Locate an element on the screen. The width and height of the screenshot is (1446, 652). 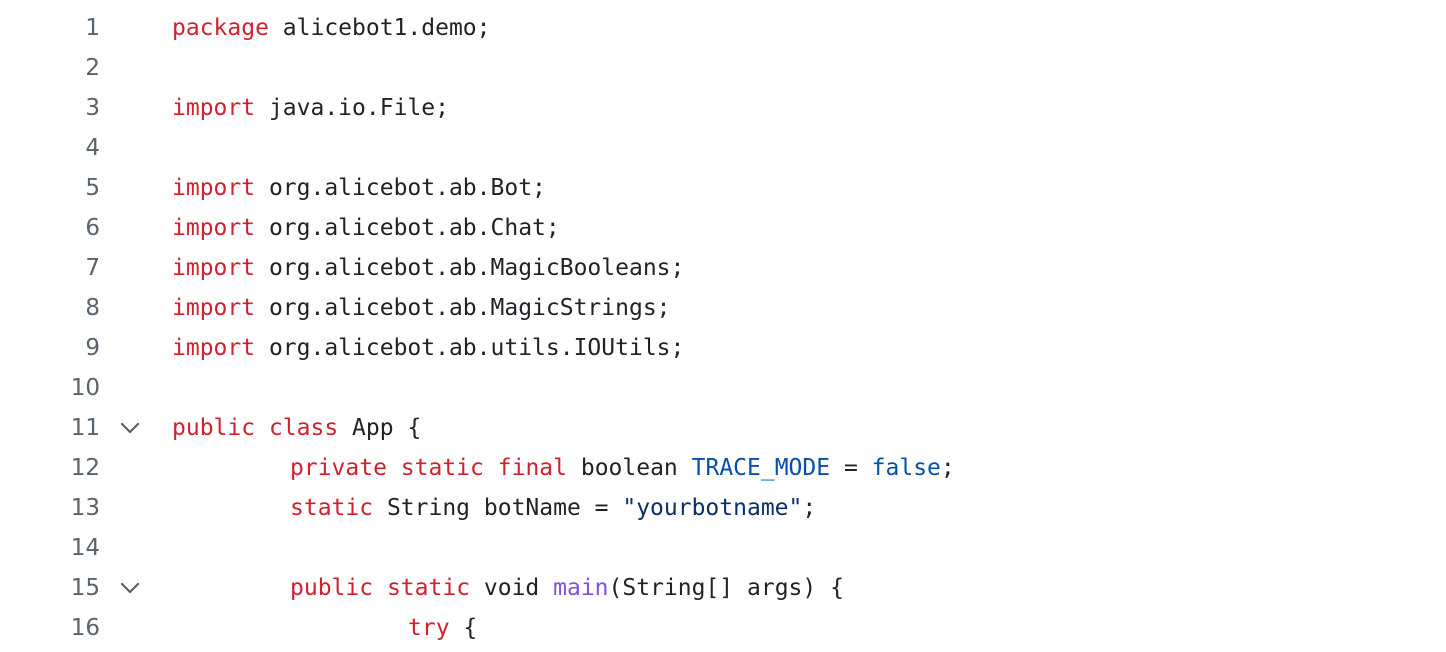
code-line: 6 import org.alicebot.ab.Chat; is located at coordinates (723, 228).